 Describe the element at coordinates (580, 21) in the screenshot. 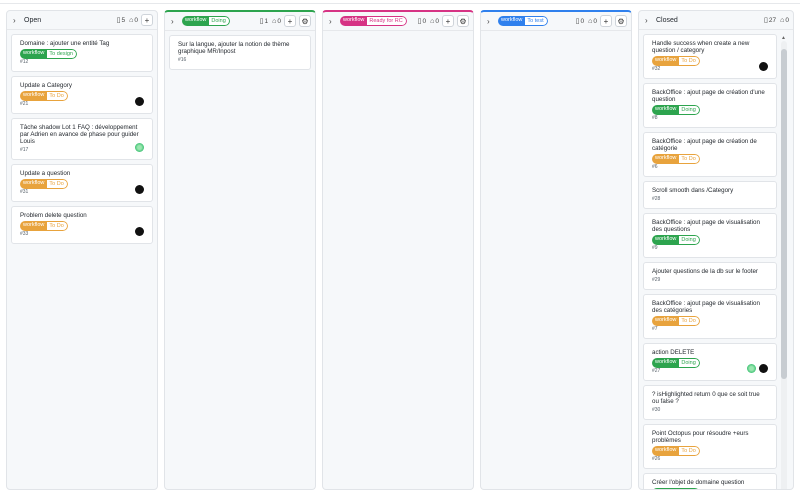

I see `issues-count: ▯ 0` at that location.